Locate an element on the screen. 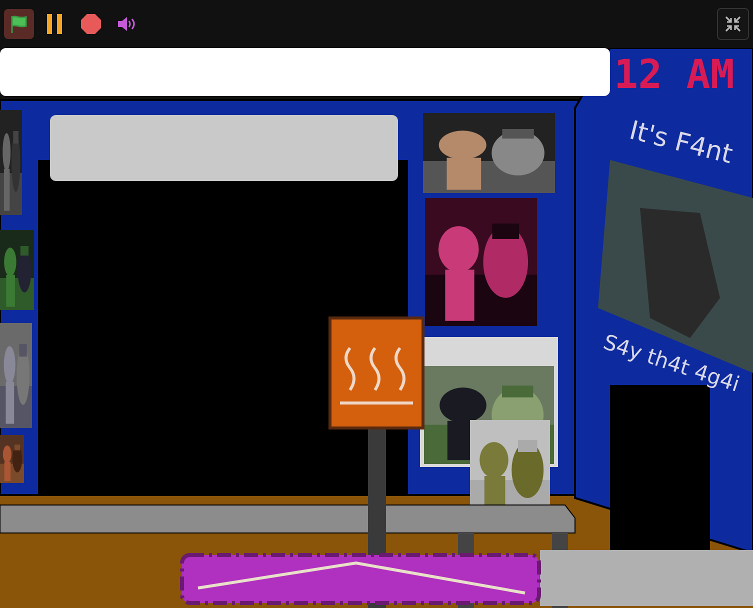 This screenshot has width=753, height=608. exit-fullscreen-icon is located at coordinates (733, 24).